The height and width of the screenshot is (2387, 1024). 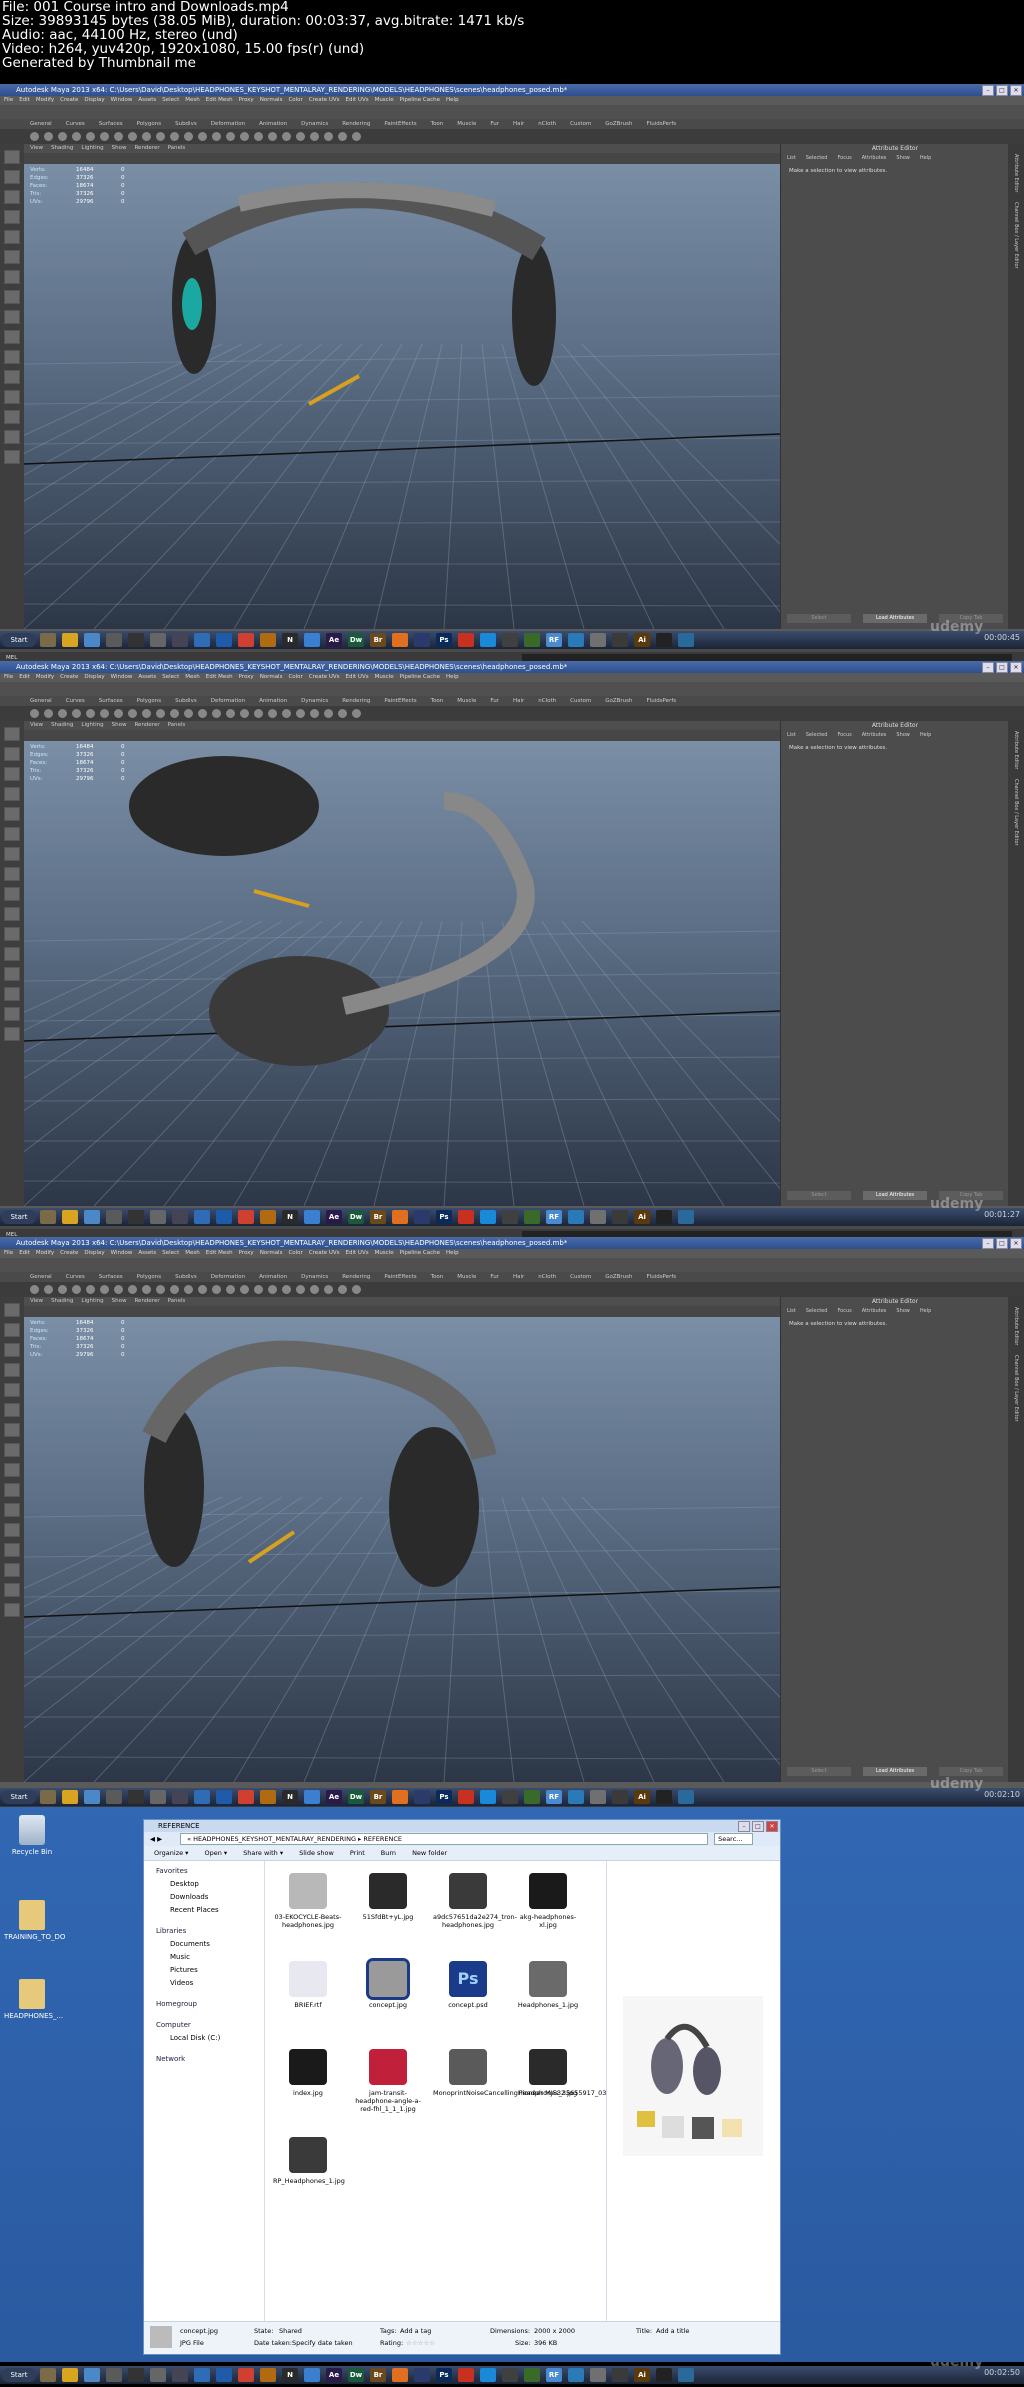 I want to click on menu-item: Edit UVs, so click(x=357, y=100).